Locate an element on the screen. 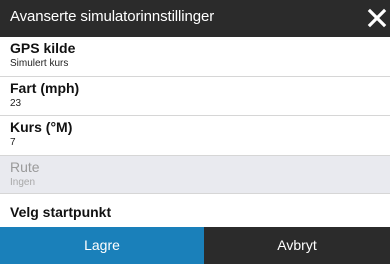 The width and height of the screenshot is (390, 264). close-icon is located at coordinates (377, 18).